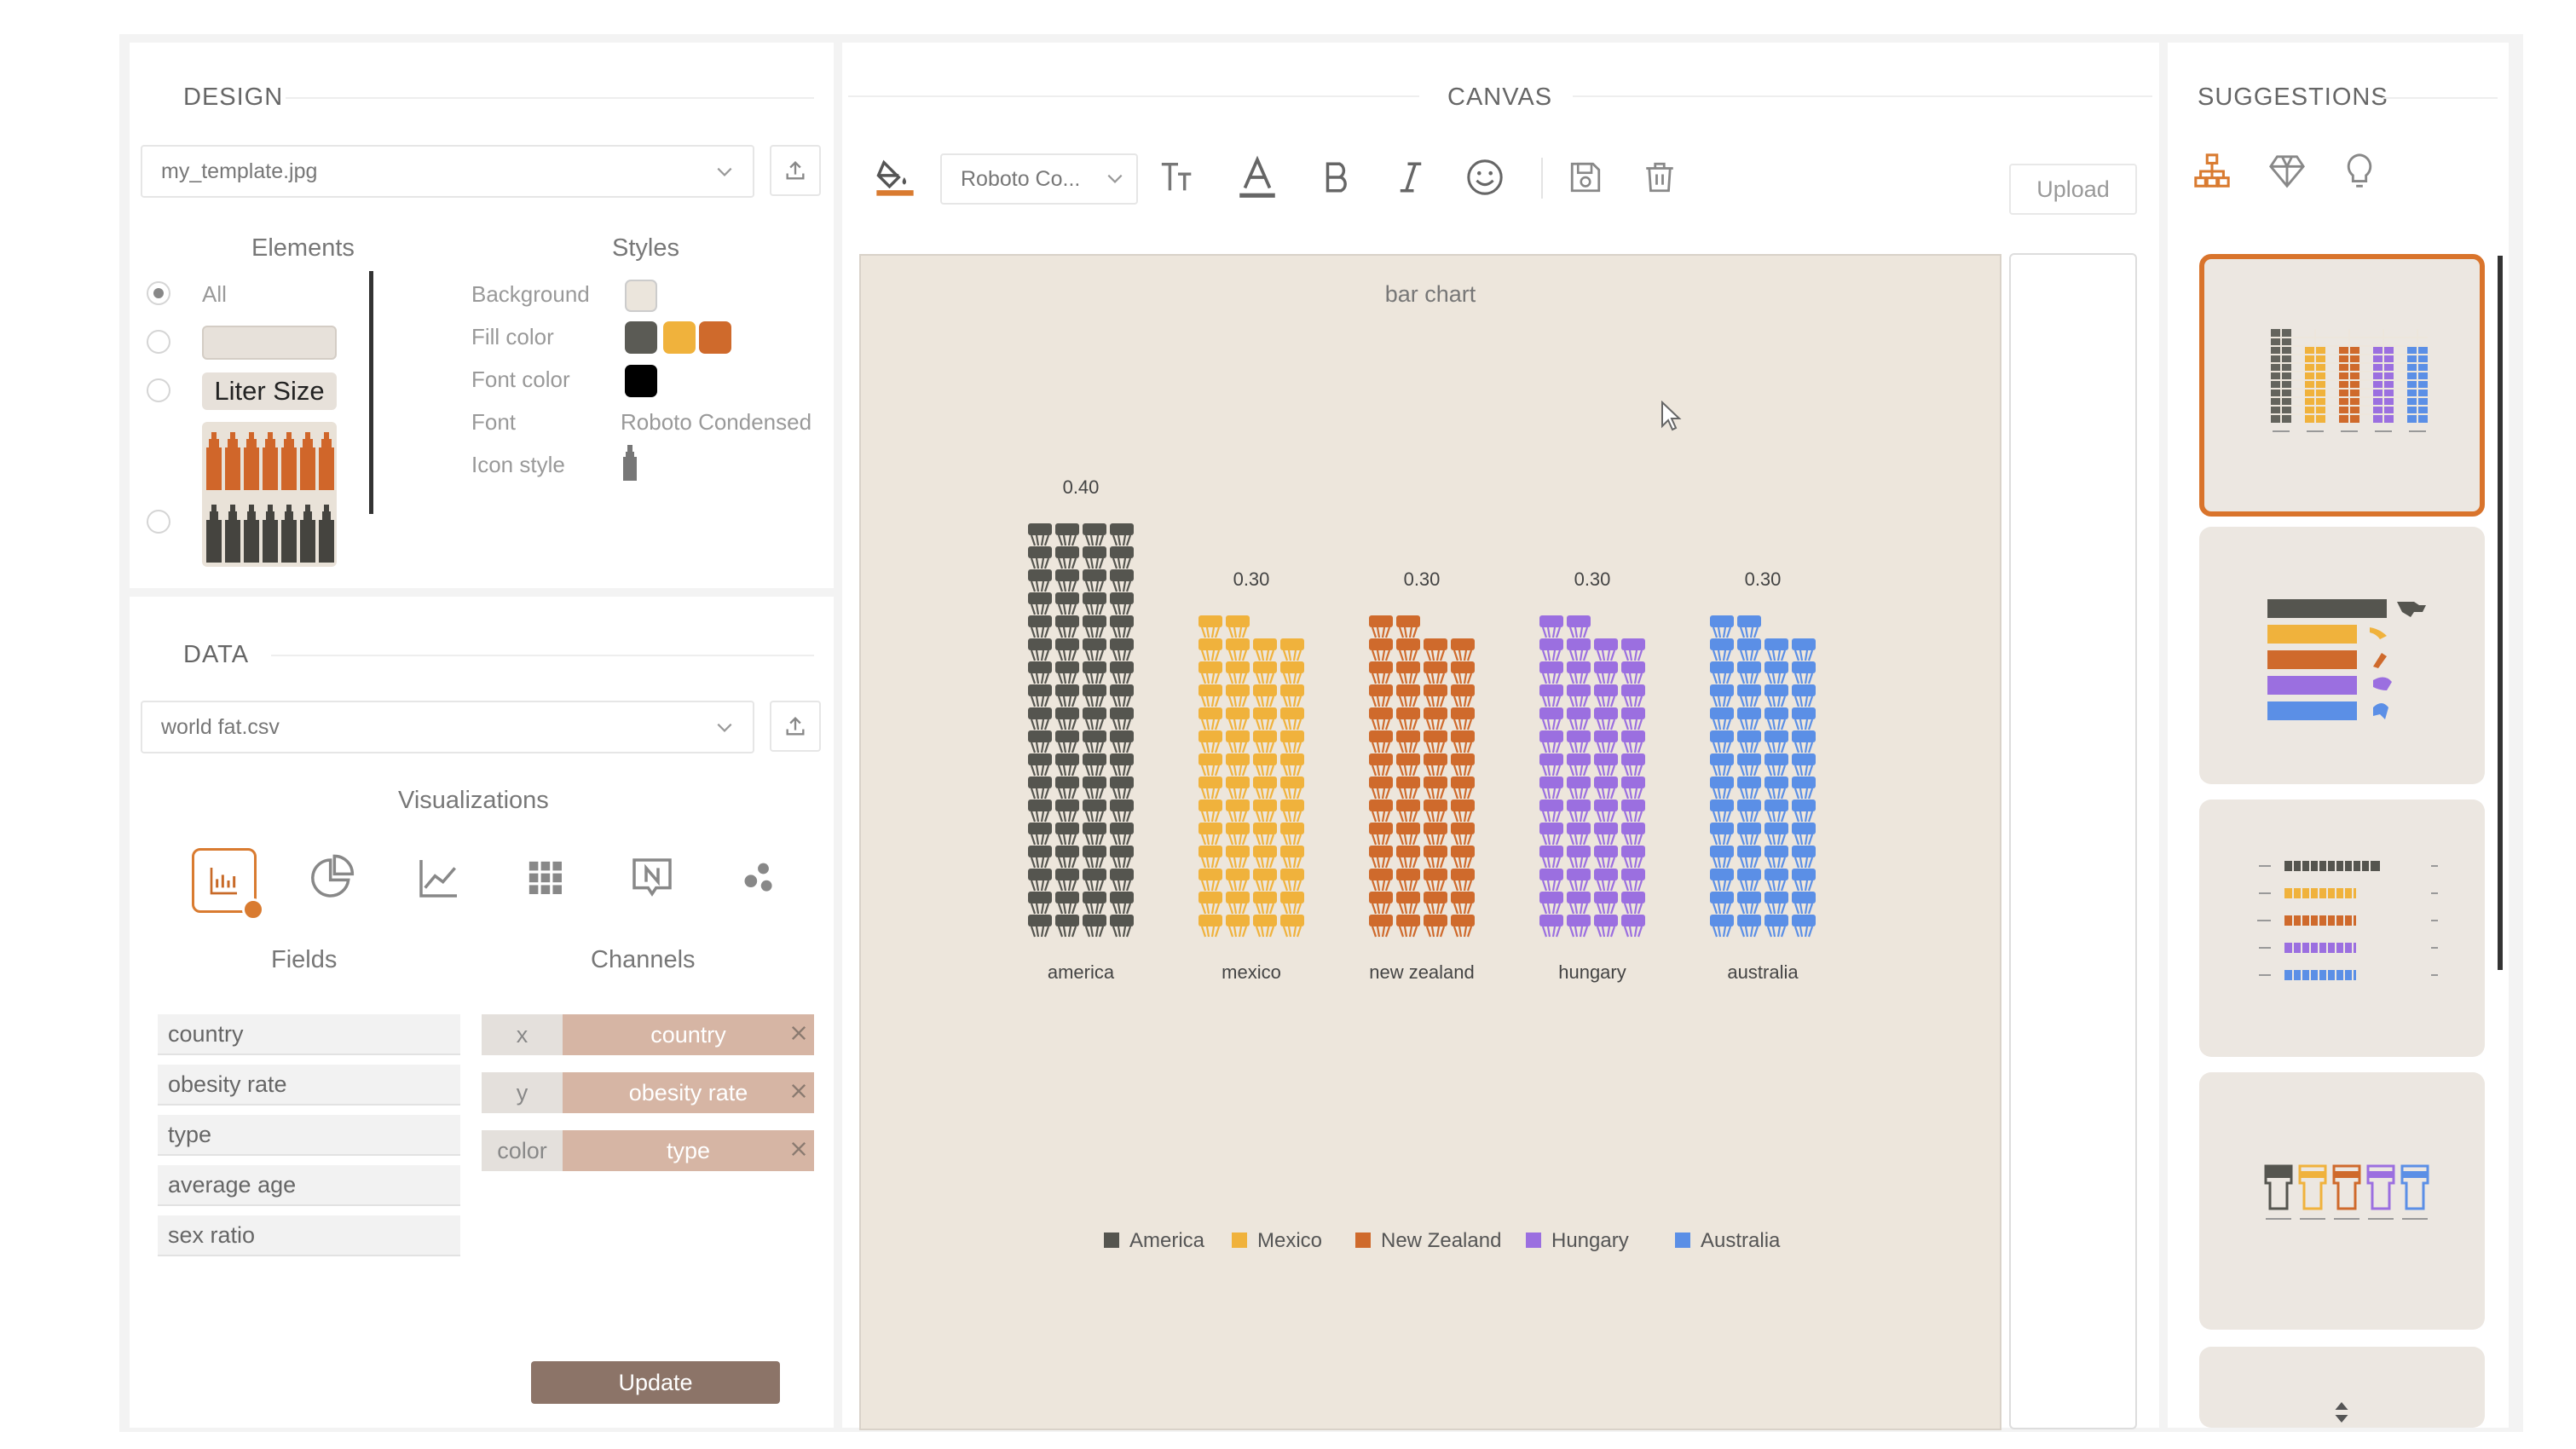 The image size is (2576, 1449). What do you see at coordinates (1178, 177) in the screenshot?
I see `text-size-icon` at bounding box center [1178, 177].